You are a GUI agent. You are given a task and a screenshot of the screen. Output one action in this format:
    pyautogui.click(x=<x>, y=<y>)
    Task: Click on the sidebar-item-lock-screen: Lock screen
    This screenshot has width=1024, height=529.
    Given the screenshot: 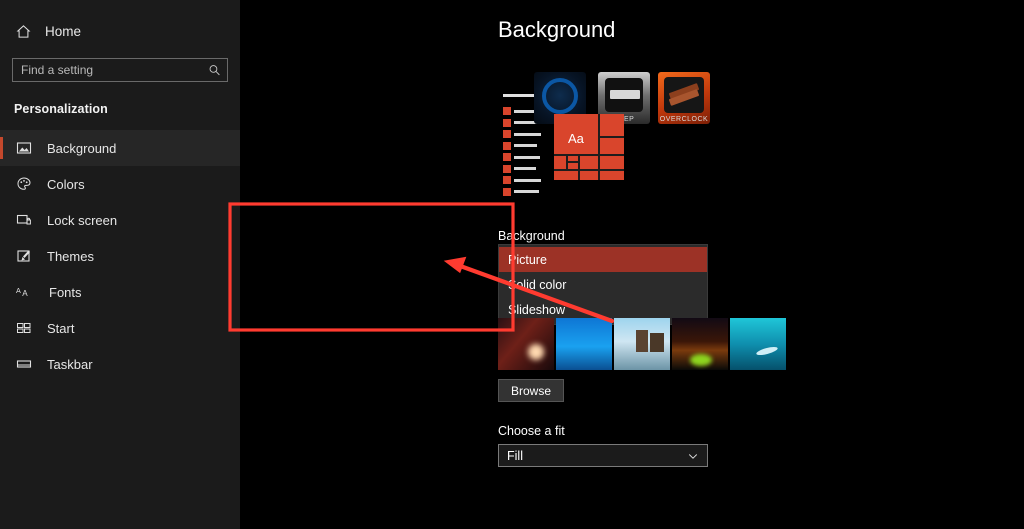 What is the action you would take?
    pyautogui.click(x=120, y=220)
    